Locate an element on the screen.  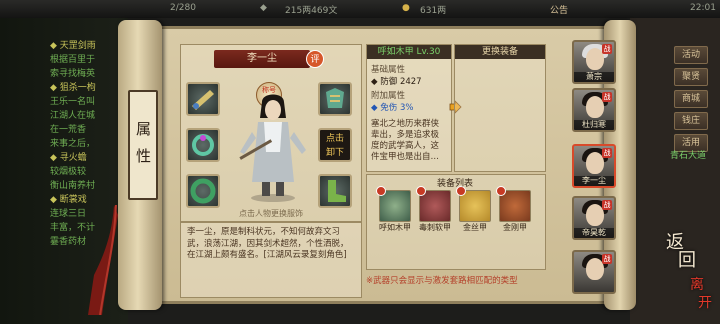
back-leave-button: 返 回 离 开 is located at coordinates (690, 272).